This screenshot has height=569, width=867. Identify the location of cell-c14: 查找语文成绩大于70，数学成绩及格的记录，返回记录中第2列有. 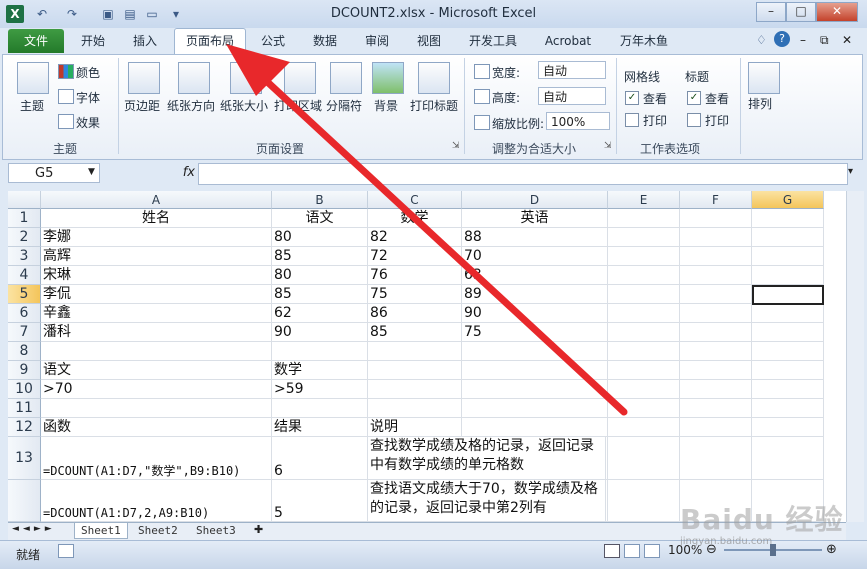
(487, 501).